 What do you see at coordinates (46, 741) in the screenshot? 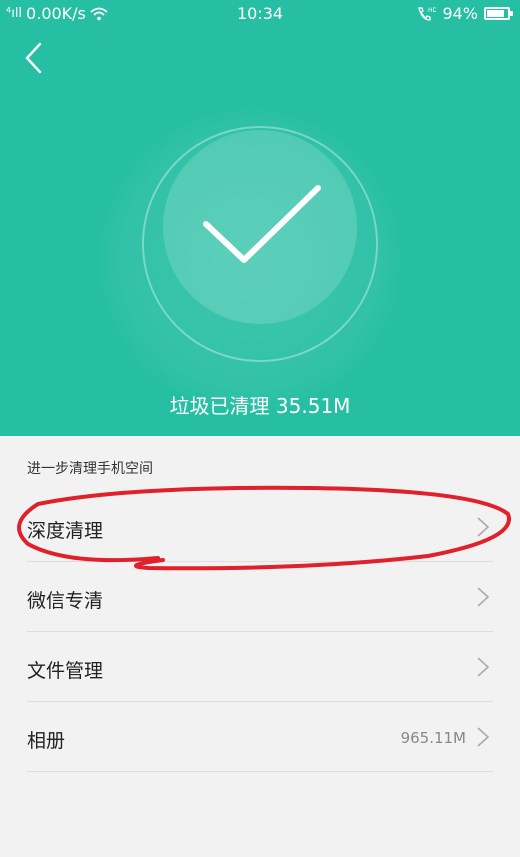
I see `item-label: 相册` at bounding box center [46, 741].